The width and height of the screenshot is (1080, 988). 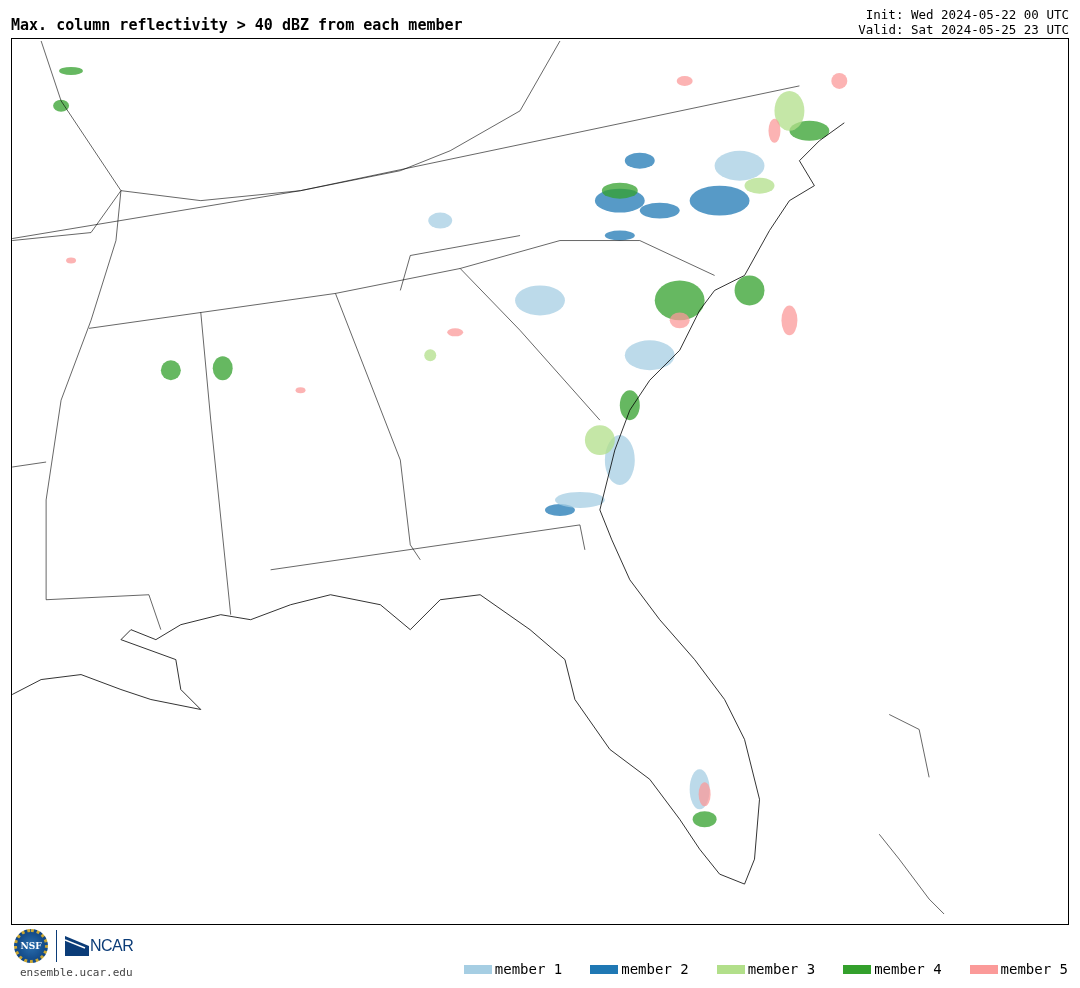 I want to click on legend-label: member 4, so click(x=908, y=969).